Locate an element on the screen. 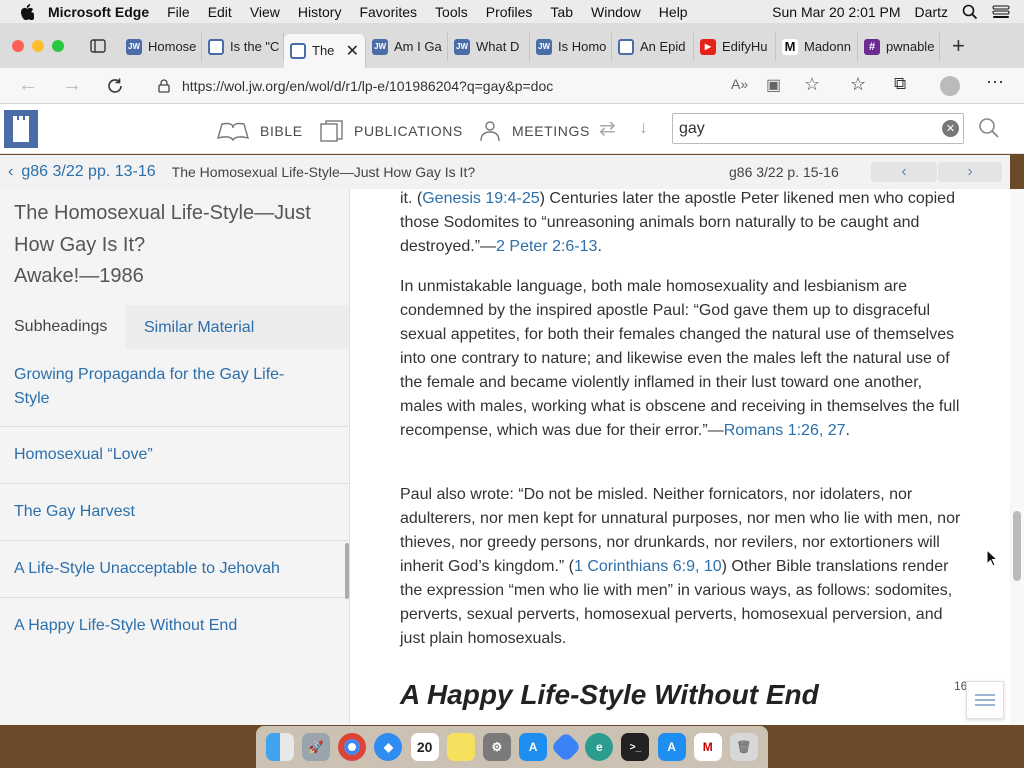 Image resolution: width=1024 pixels, height=768 pixels. clear-search-icon: ✕ is located at coordinates (950, 128).